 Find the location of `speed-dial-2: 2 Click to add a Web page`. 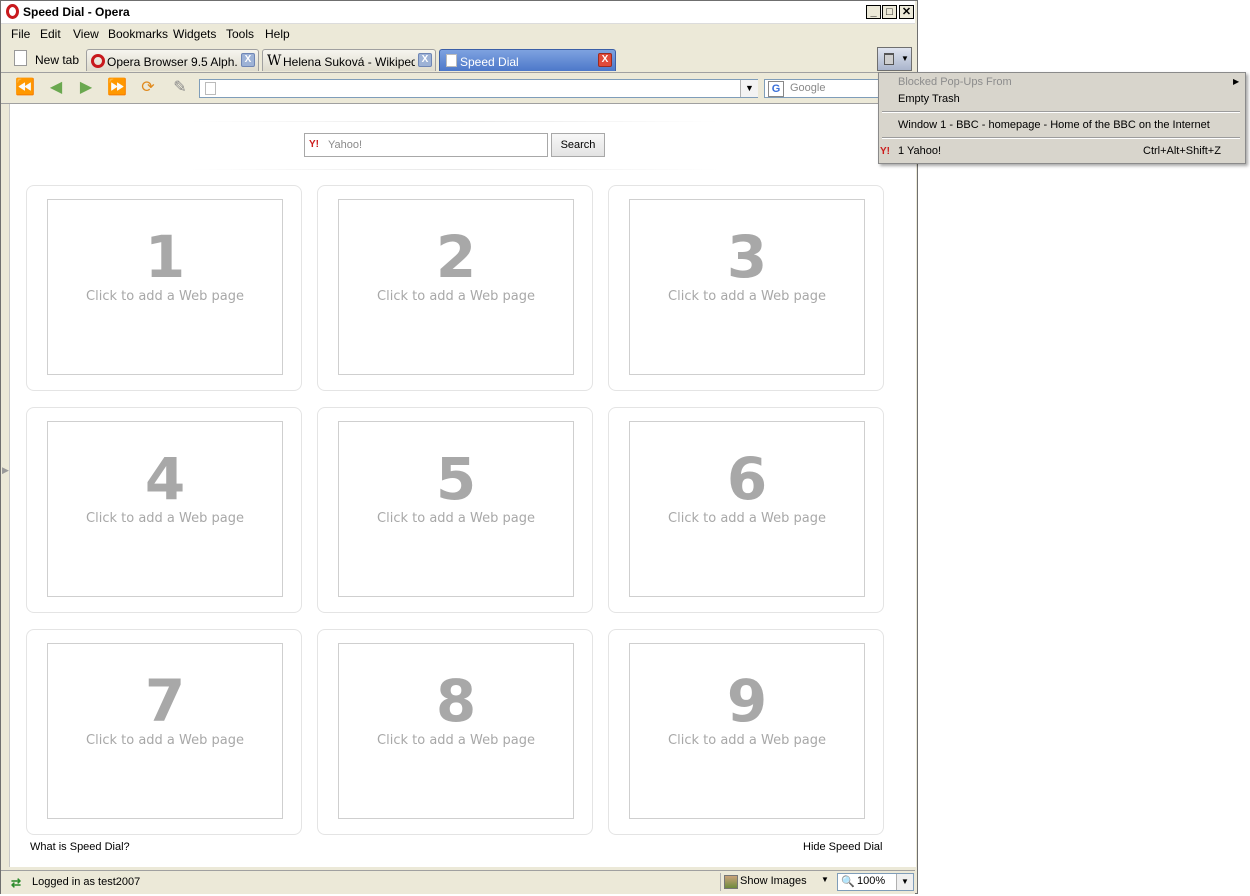

speed-dial-2: 2 Click to add a Web page is located at coordinates (455, 288).